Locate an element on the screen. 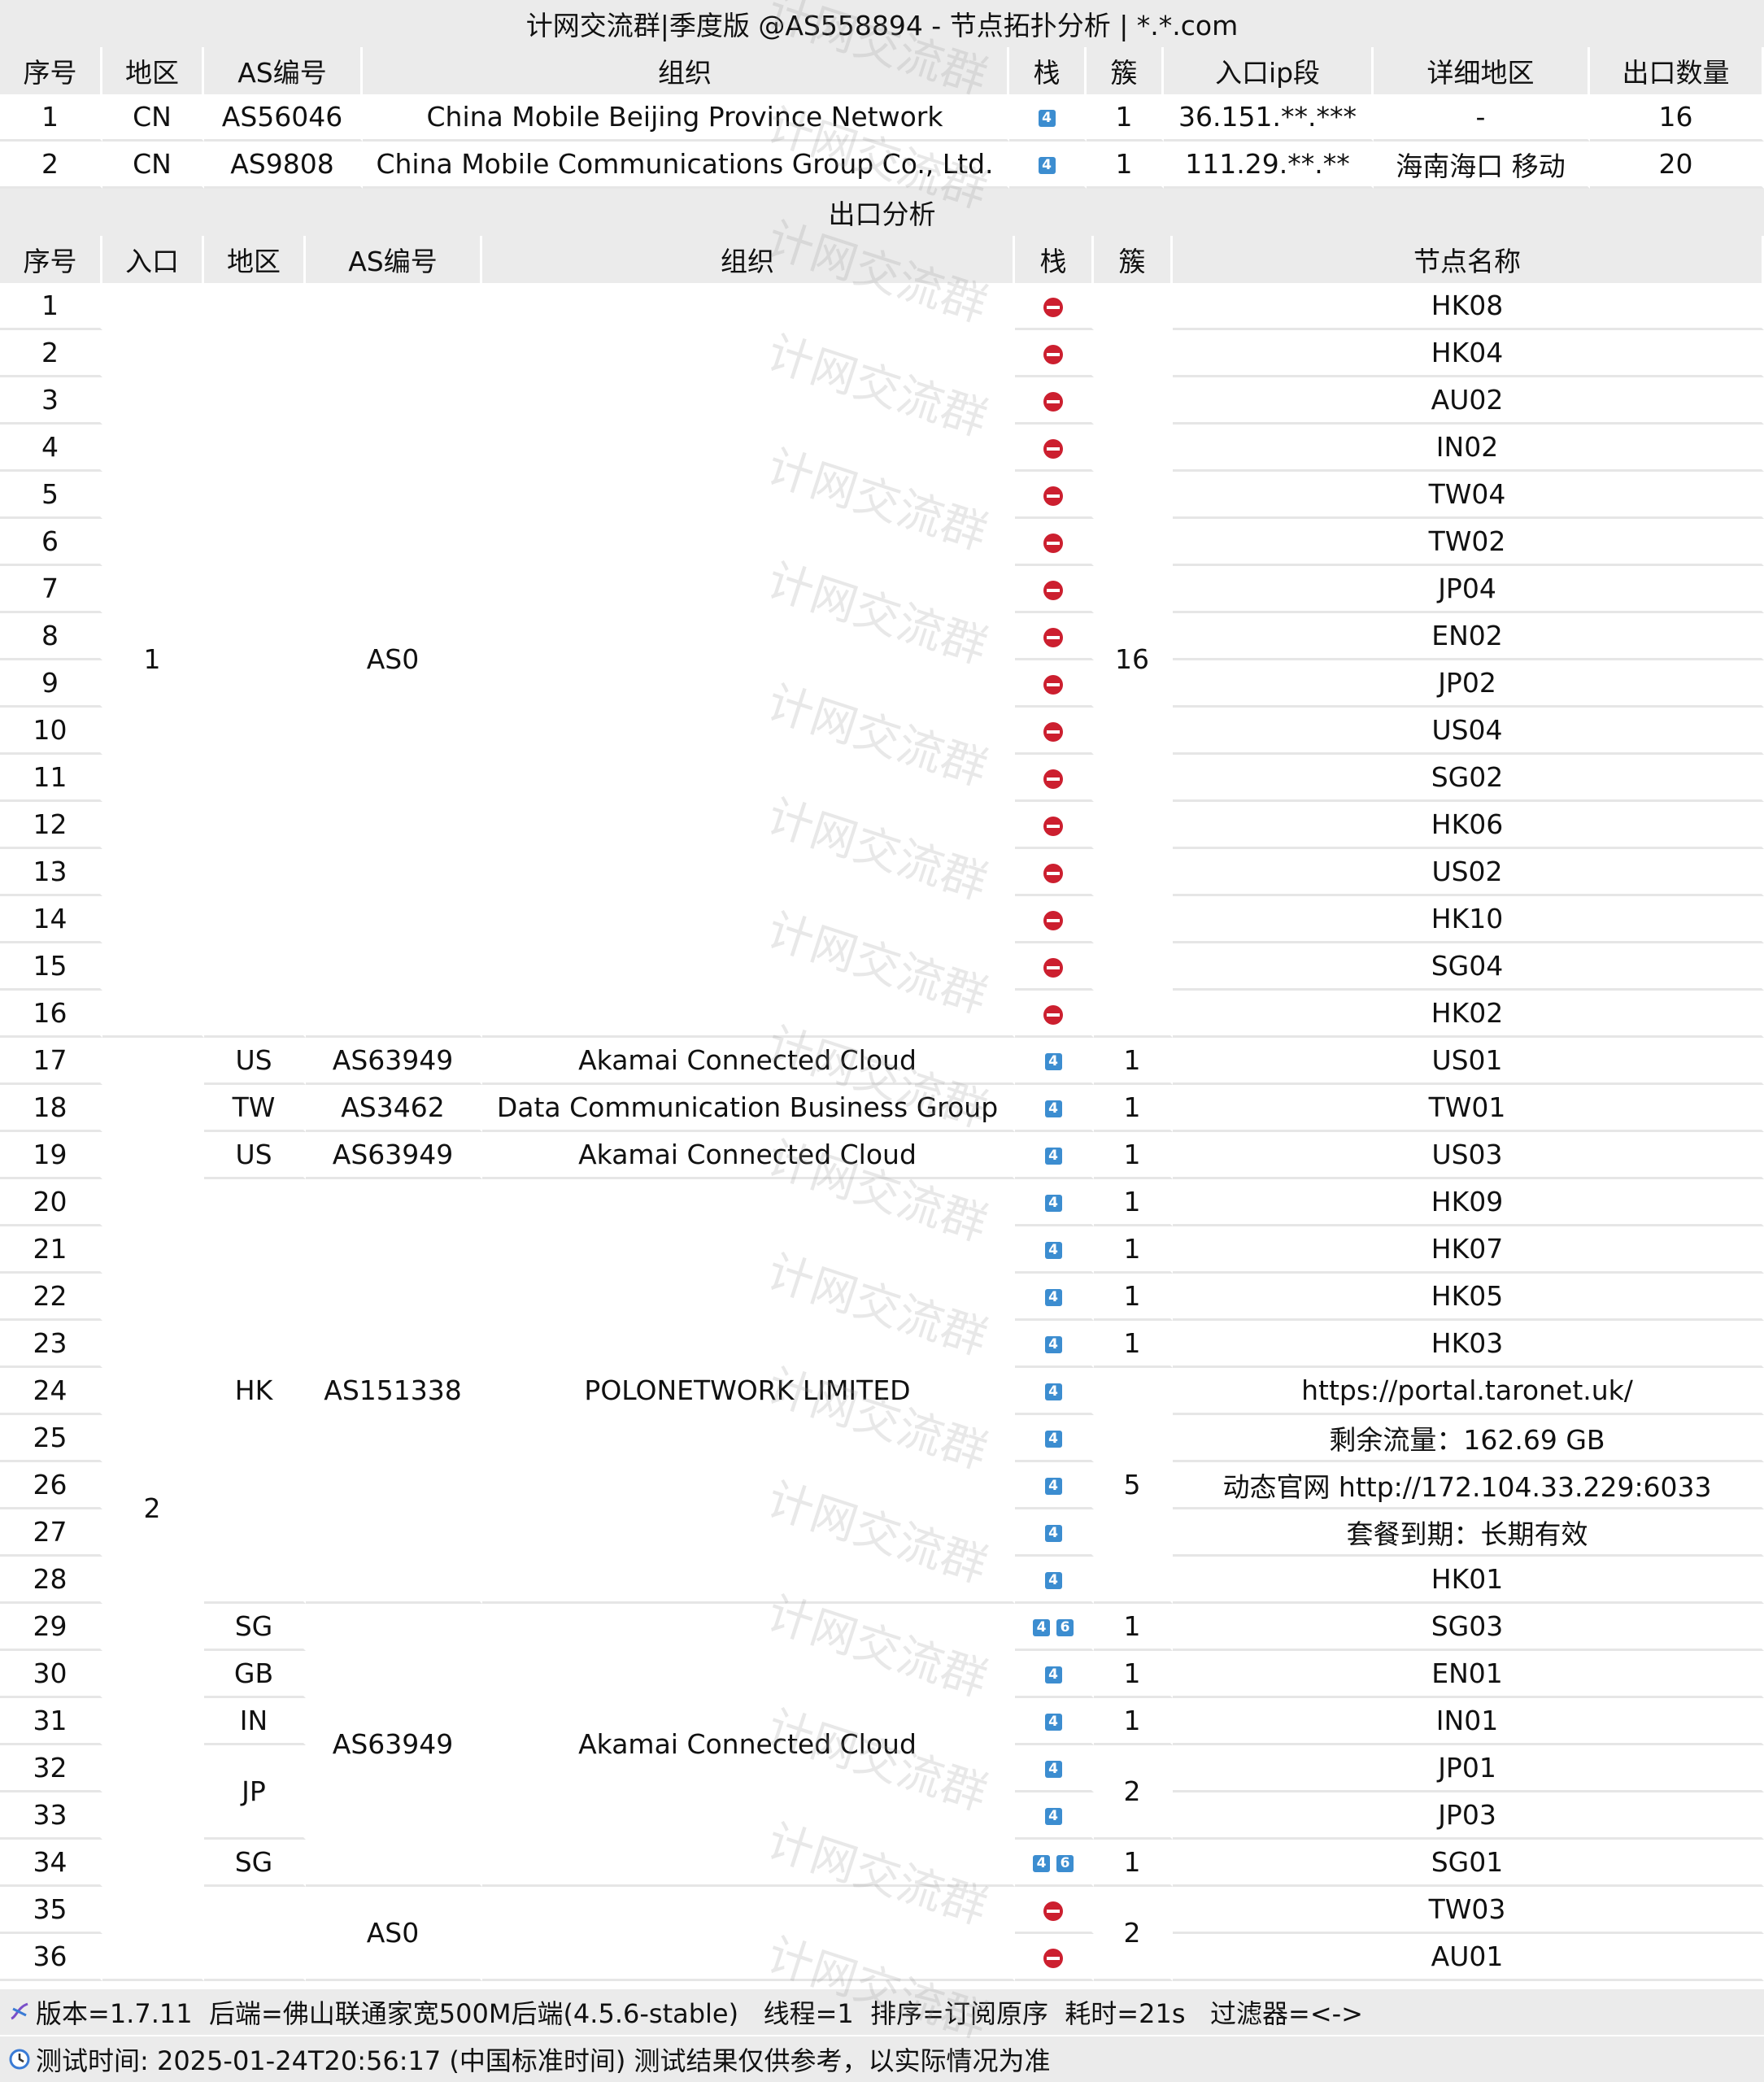  cell-node-name: 剩余流量：162.69 GB is located at coordinates (1468, 1438).